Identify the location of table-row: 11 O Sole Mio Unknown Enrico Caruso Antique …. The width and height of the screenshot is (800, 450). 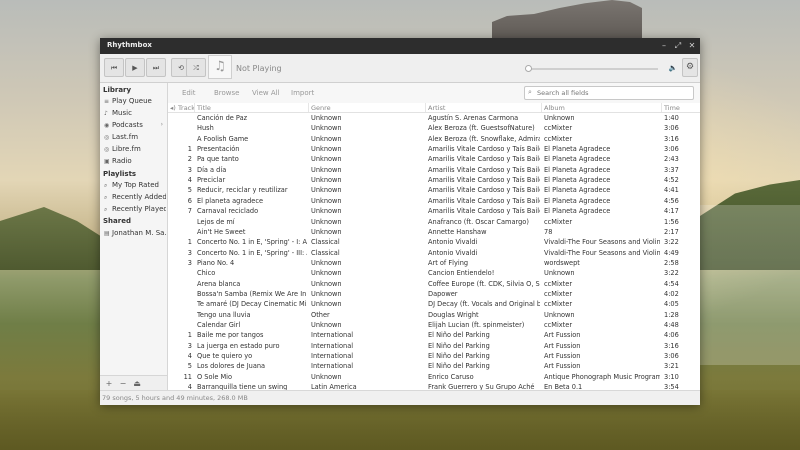
(434, 377).